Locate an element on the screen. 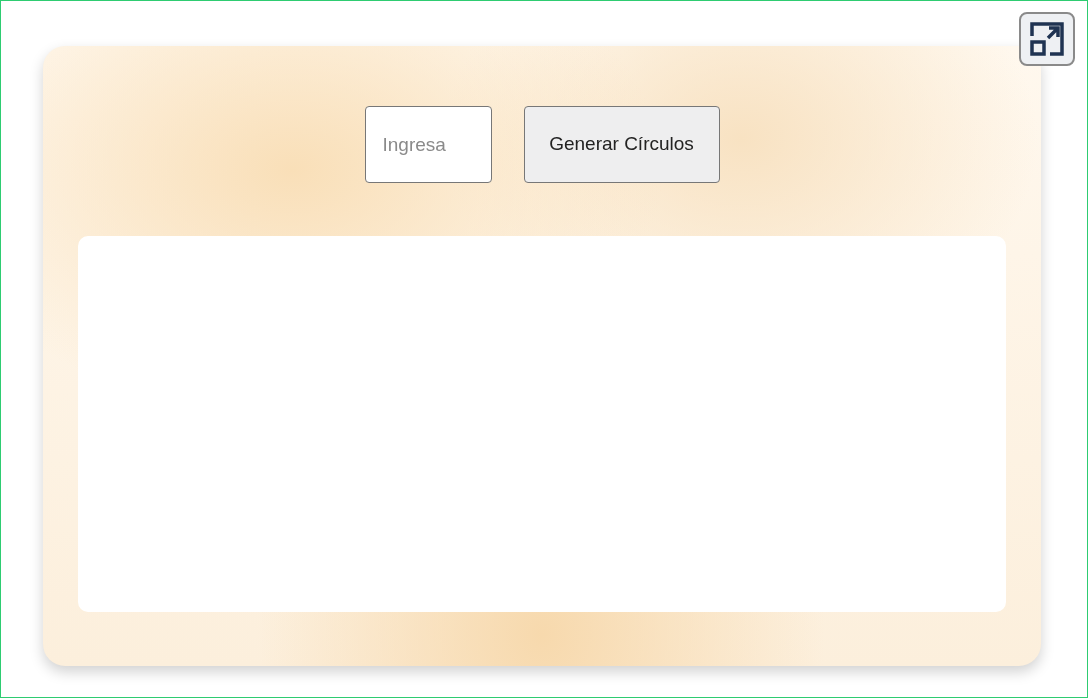 The height and width of the screenshot is (698, 1088). expand-icon is located at coordinates (1047, 39).